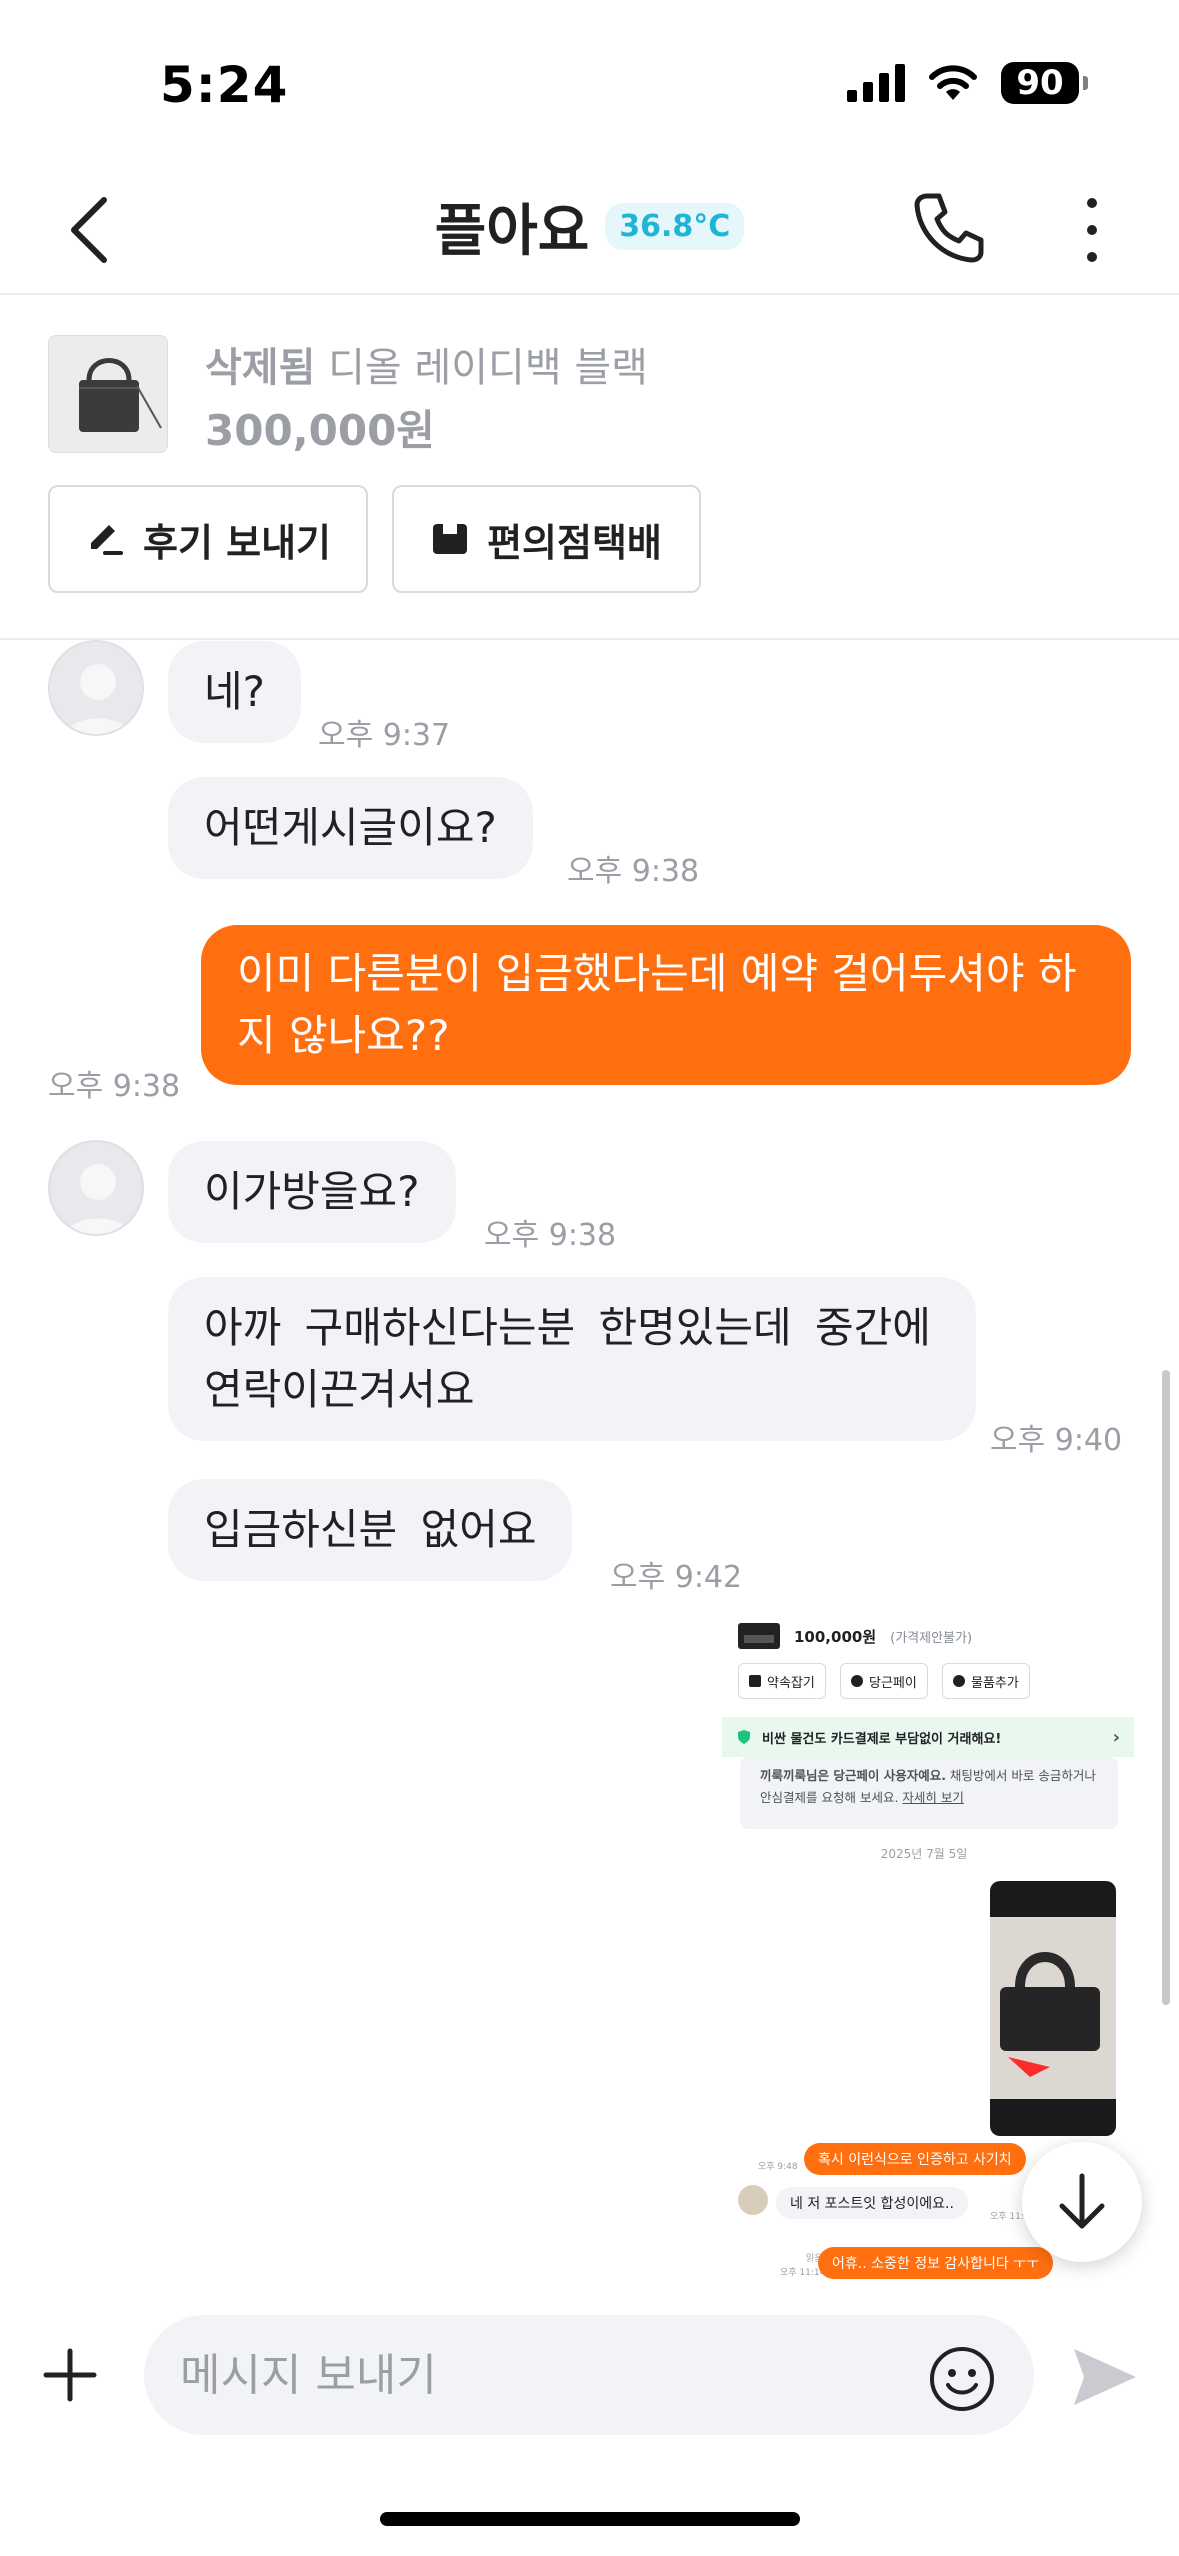 The image size is (1179, 2556). I want to click on shared-chat-time: 오후 9:48, so click(778, 2167).